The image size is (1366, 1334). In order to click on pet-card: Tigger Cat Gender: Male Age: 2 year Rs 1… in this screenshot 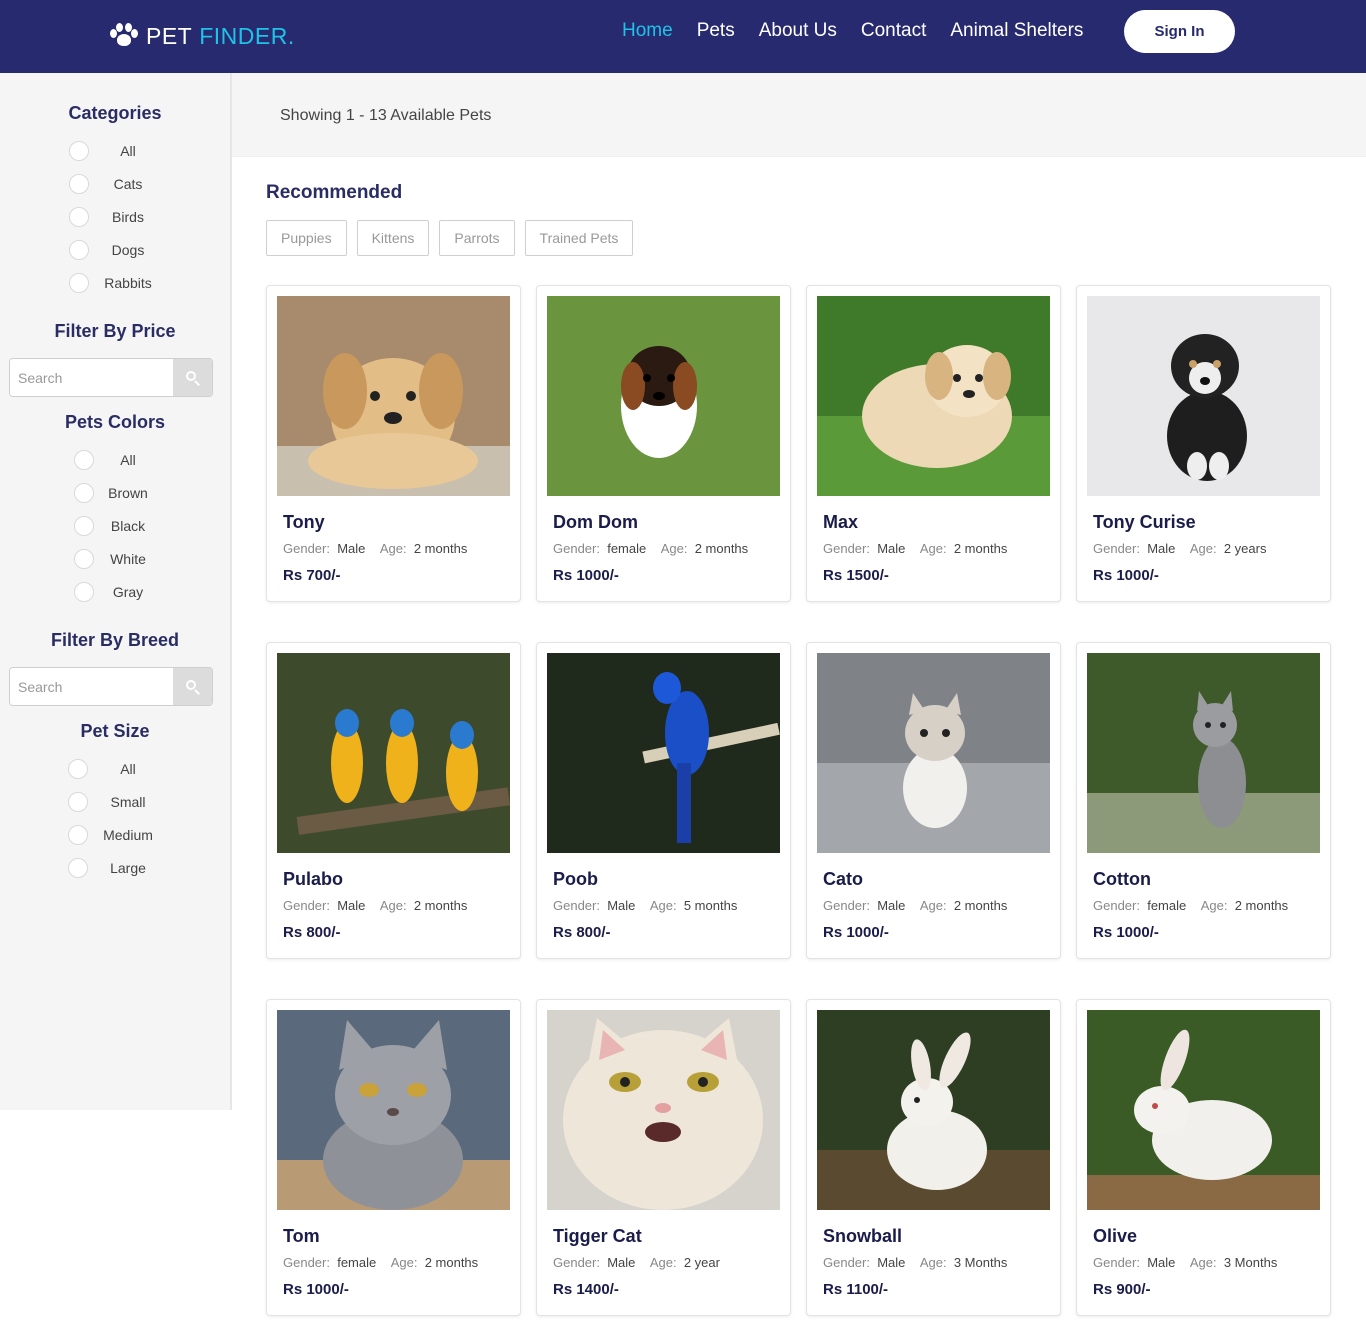, I will do `click(663, 1157)`.